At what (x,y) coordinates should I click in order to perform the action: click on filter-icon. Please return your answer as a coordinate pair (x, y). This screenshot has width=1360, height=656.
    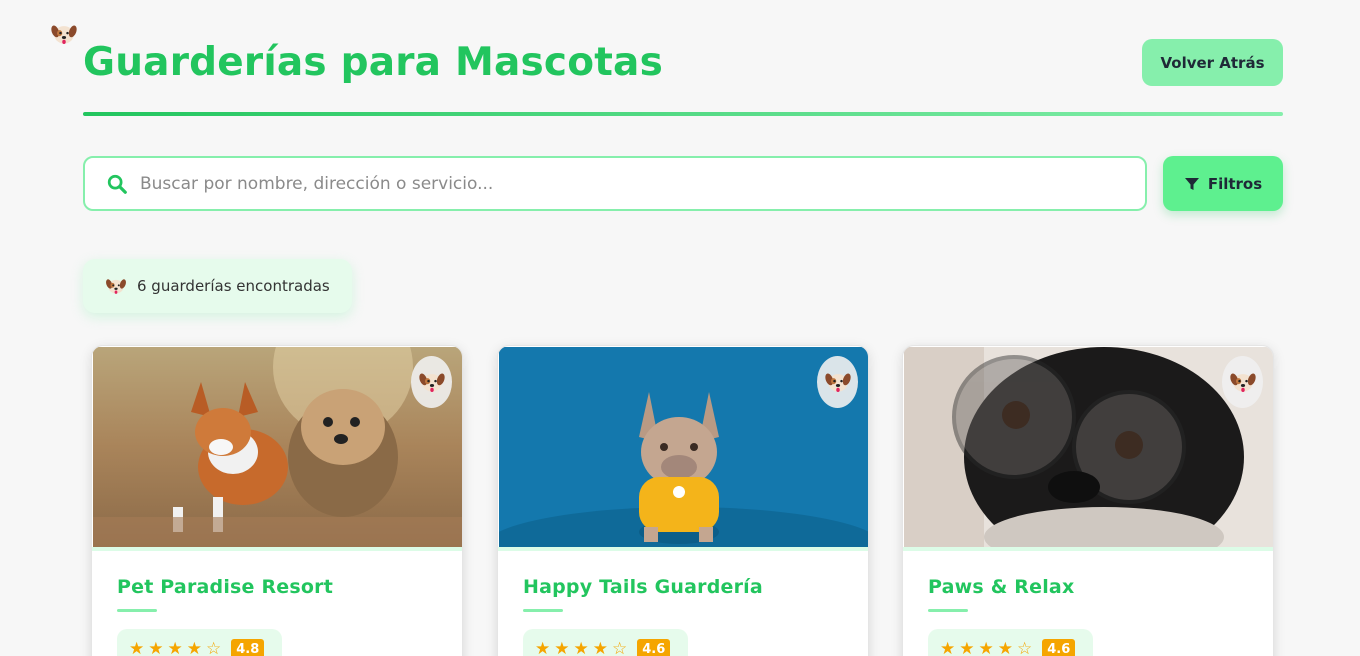
    Looking at the image, I should click on (1191, 183).